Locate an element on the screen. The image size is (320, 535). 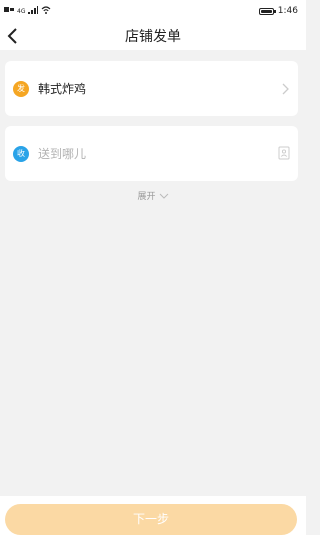
nav-bar: 店铺发单 is located at coordinates (153, 36).